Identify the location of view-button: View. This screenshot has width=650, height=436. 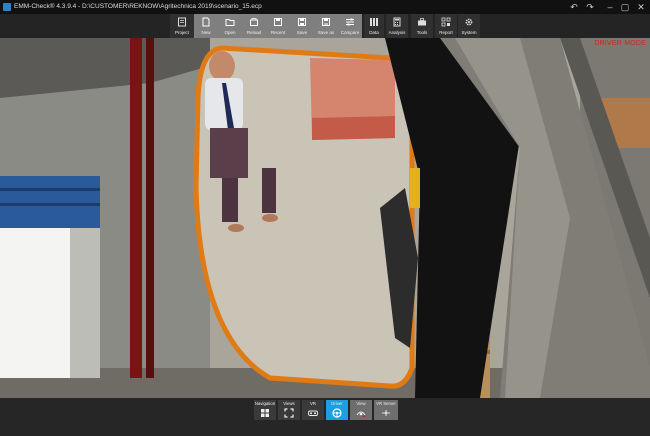
(361, 410).